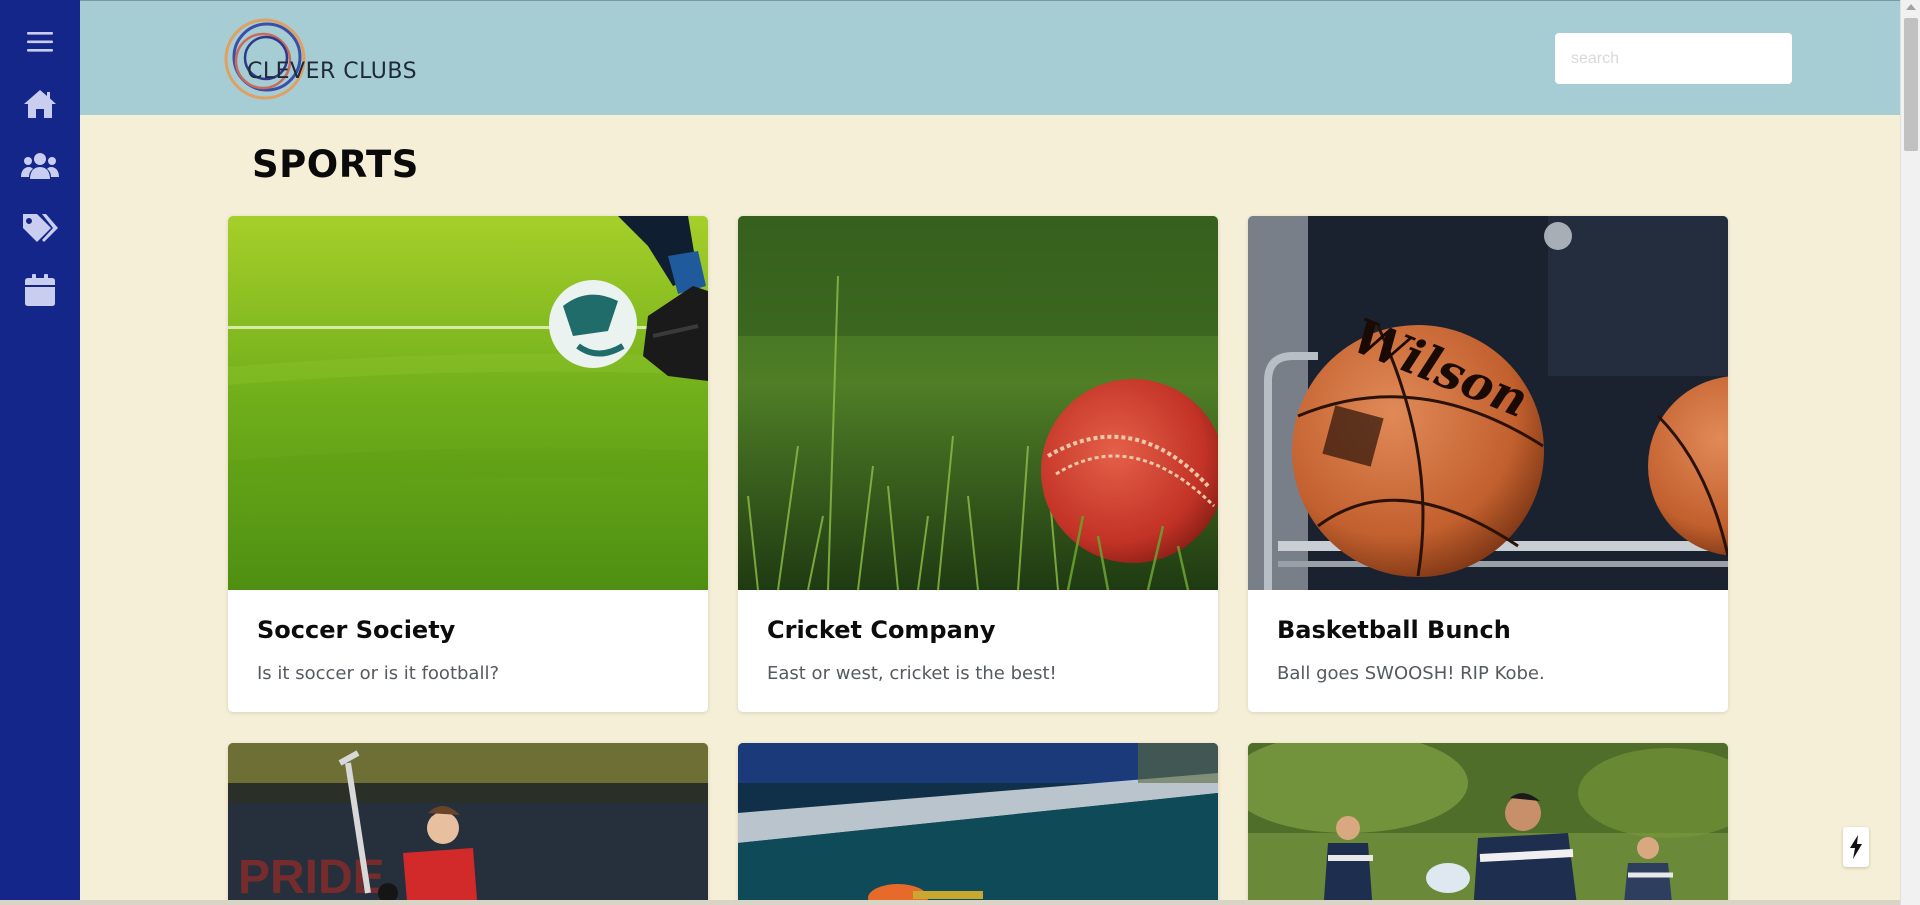  I want to click on home-icon, so click(40, 104).